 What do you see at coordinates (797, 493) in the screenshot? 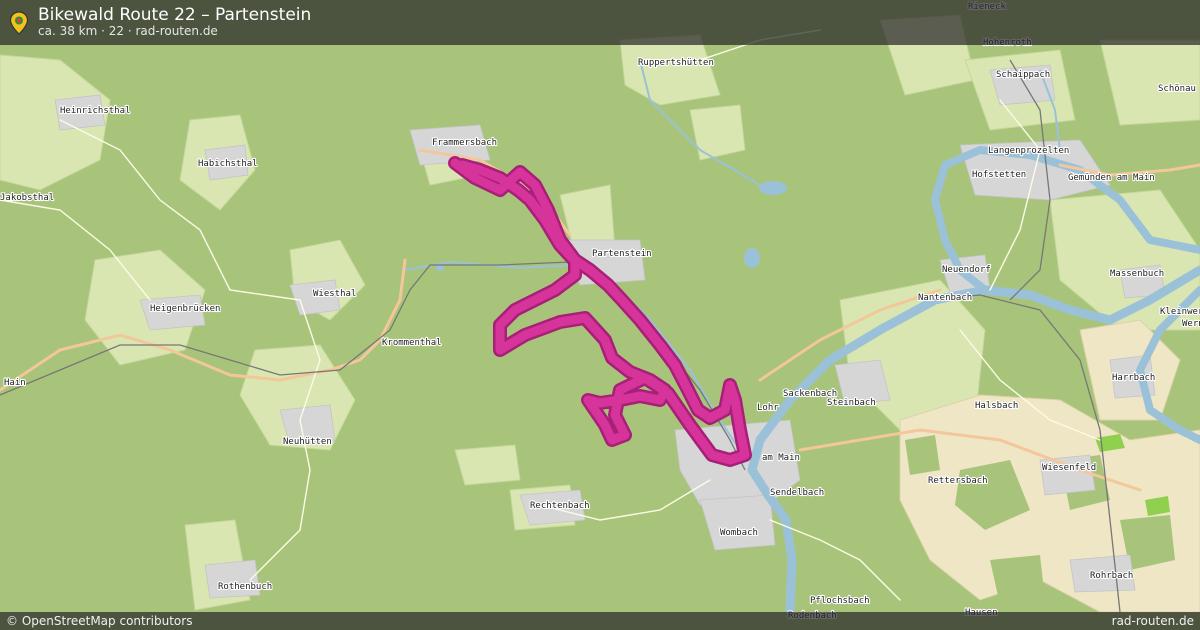
I see `place-label: Sendelbach` at bounding box center [797, 493].